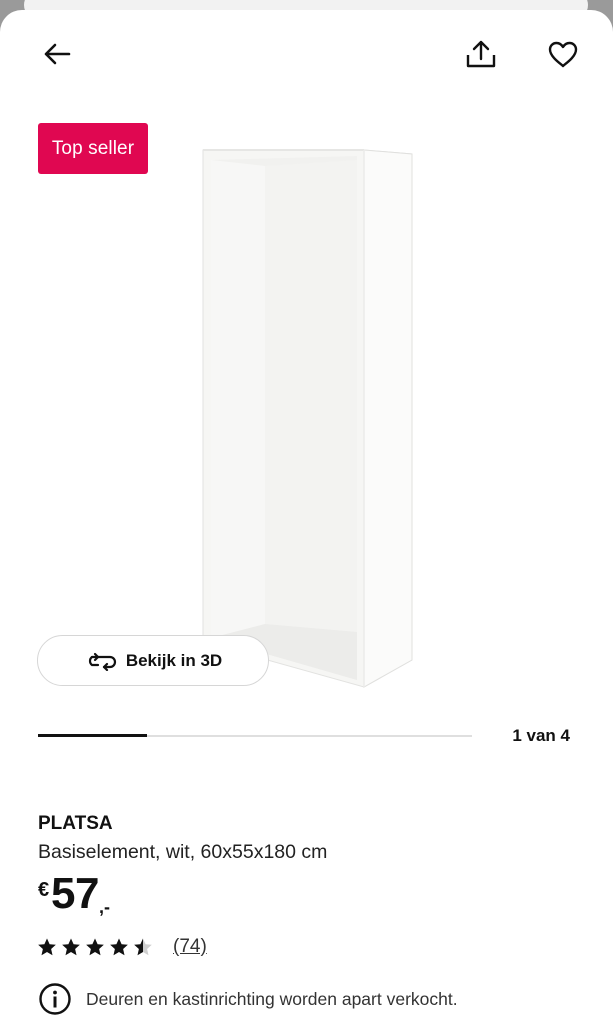  What do you see at coordinates (102, 661) in the screenshot?
I see `rotate-3d-icon` at bounding box center [102, 661].